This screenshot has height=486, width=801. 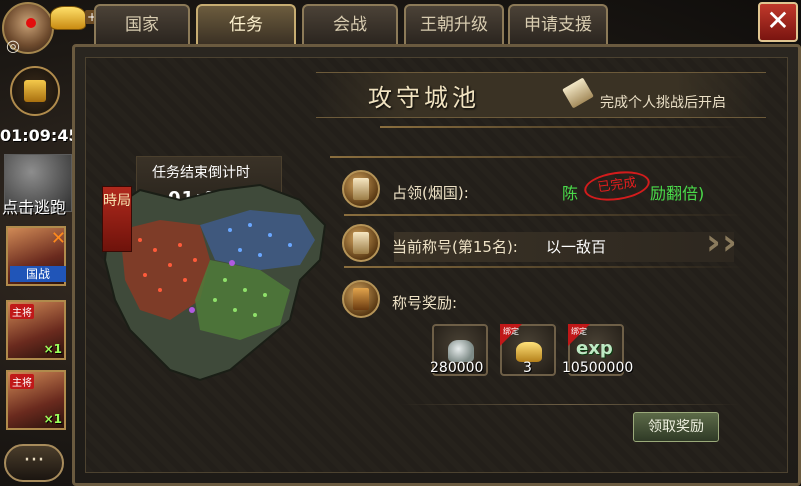 I want to click on close-button: ✕, so click(x=778, y=22).